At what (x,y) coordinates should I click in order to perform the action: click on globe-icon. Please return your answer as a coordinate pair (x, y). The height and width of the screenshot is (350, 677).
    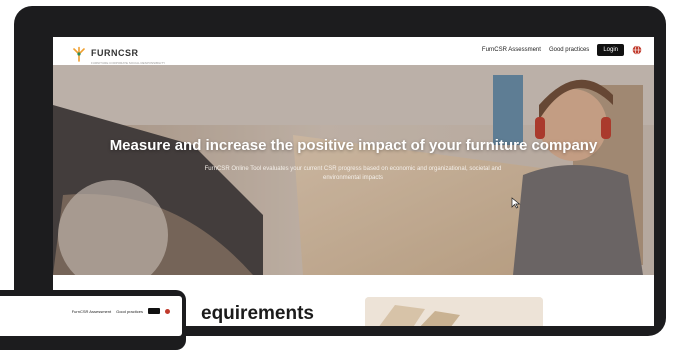
    Looking at the image, I should click on (637, 50).